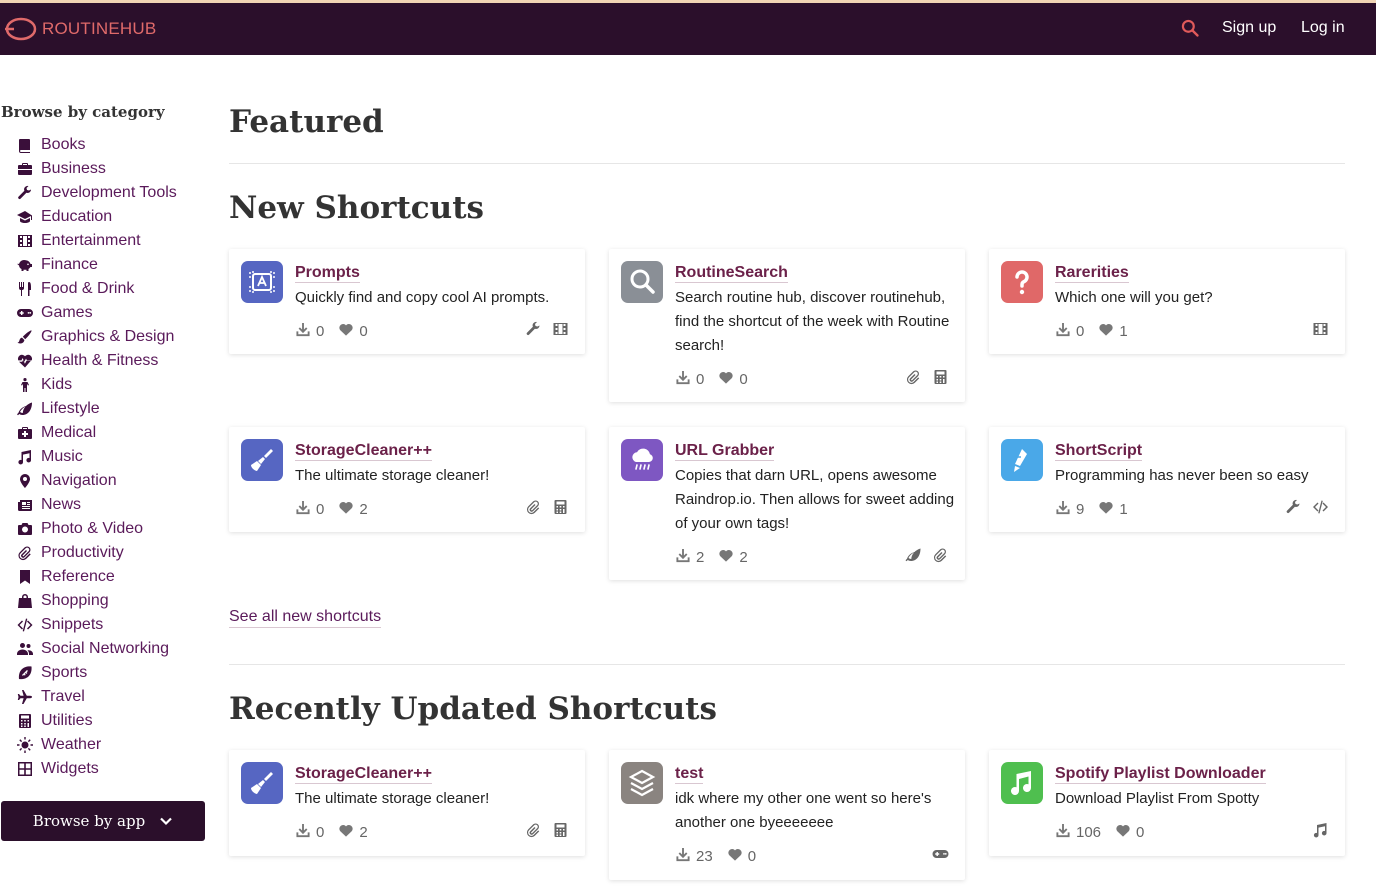 The width and height of the screenshot is (1376, 892). Describe the element at coordinates (77, 216) in the screenshot. I see `category-label: Education` at that location.